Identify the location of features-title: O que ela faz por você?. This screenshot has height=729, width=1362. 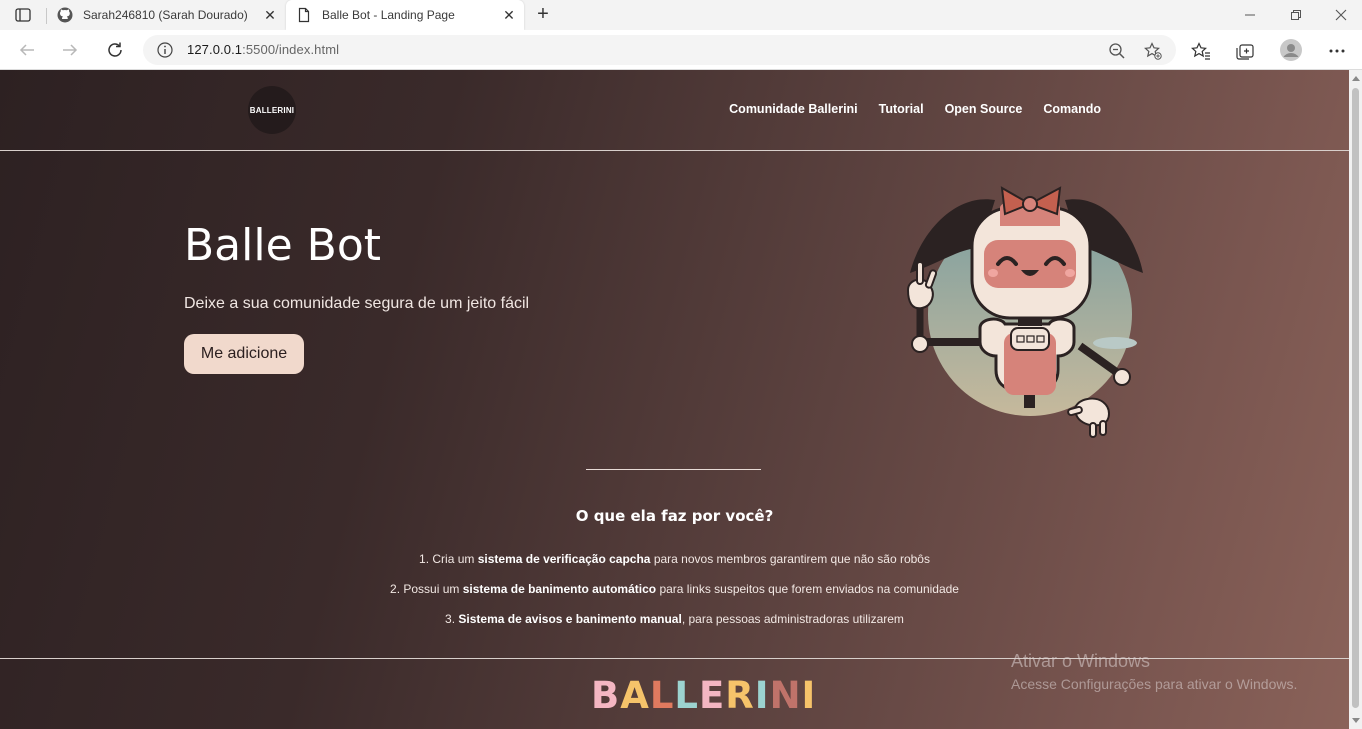
(674, 516).